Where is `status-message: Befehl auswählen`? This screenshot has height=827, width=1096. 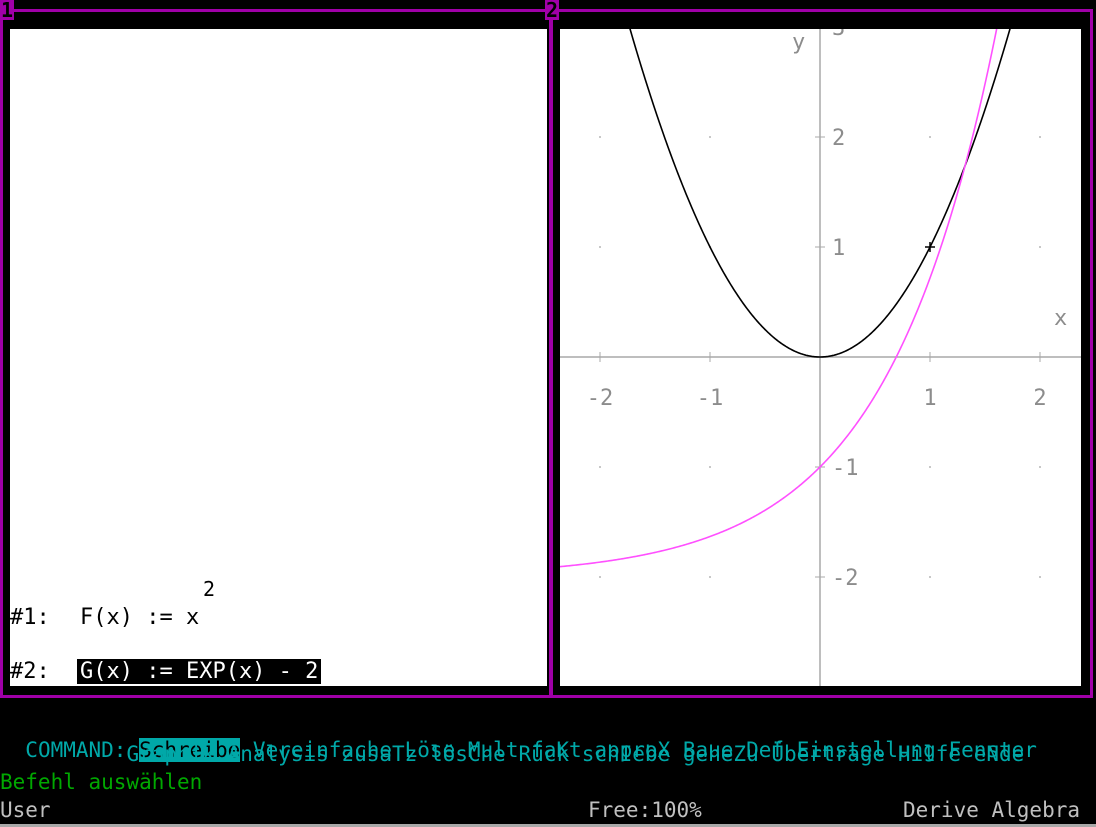
status-message: Befehl auswählen is located at coordinates (101, 782).